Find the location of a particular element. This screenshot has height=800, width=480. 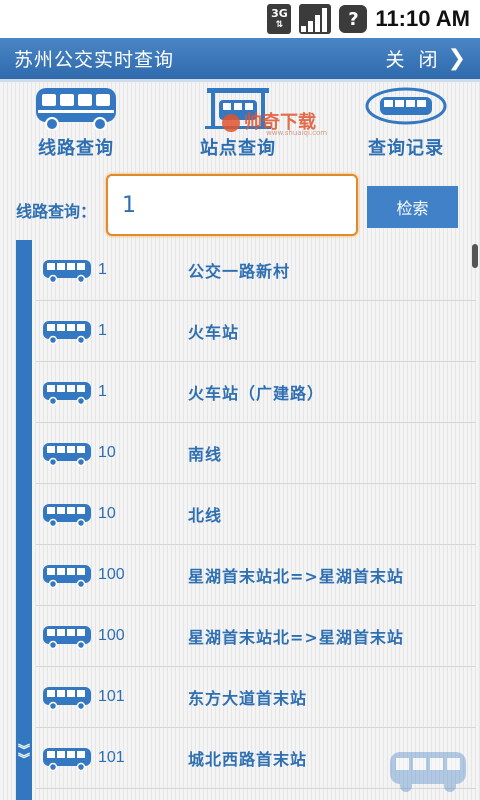

route-name: 火车站（广建路） is located at coordinates (256, 393).